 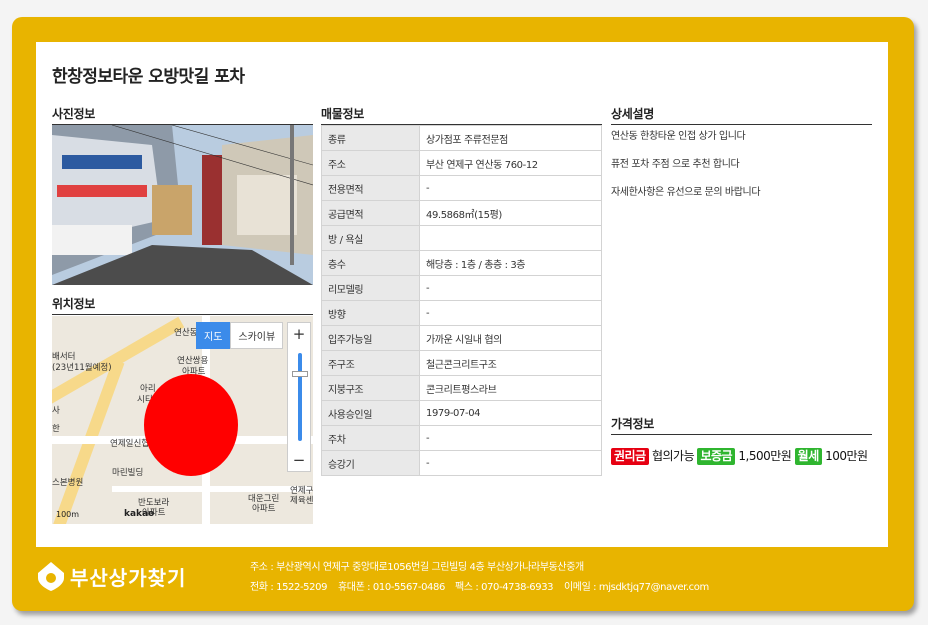 What do you see at coordinates (510, 213) in the screenshot?
I see `listing-value: 49.5868㎡(15평)` at bounding box center [510, 213].